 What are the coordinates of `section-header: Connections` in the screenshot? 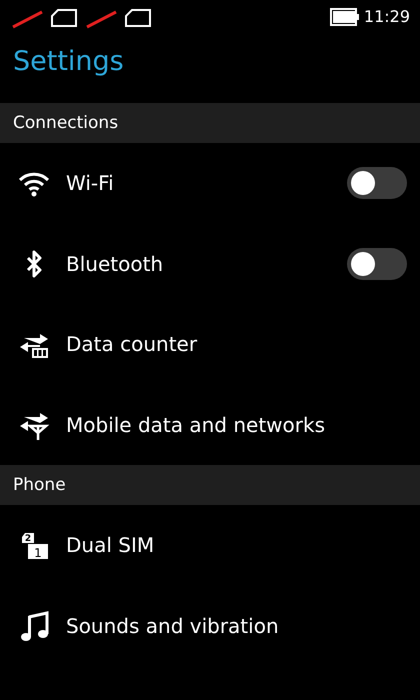 It's located at (210, 123).